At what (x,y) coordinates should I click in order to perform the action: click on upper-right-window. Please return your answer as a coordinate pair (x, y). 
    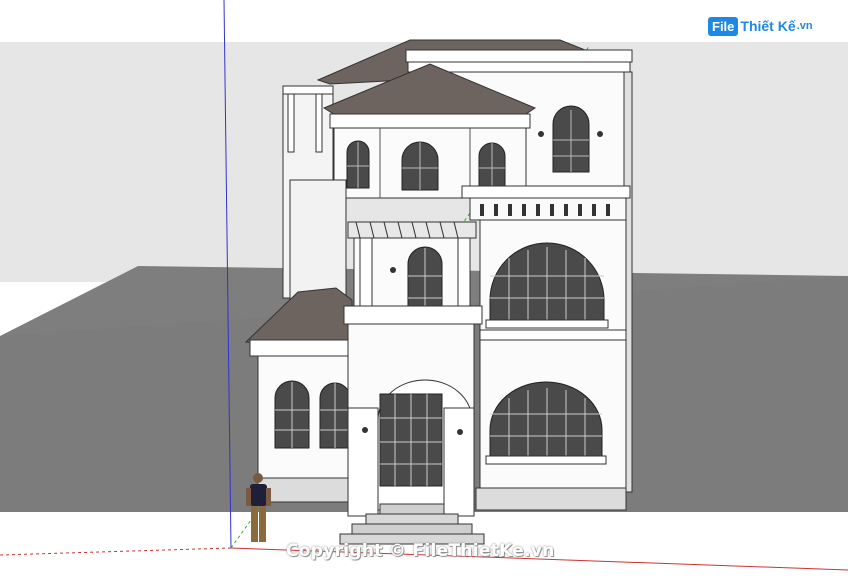
    Looking at the image, I should click on (571, 139).